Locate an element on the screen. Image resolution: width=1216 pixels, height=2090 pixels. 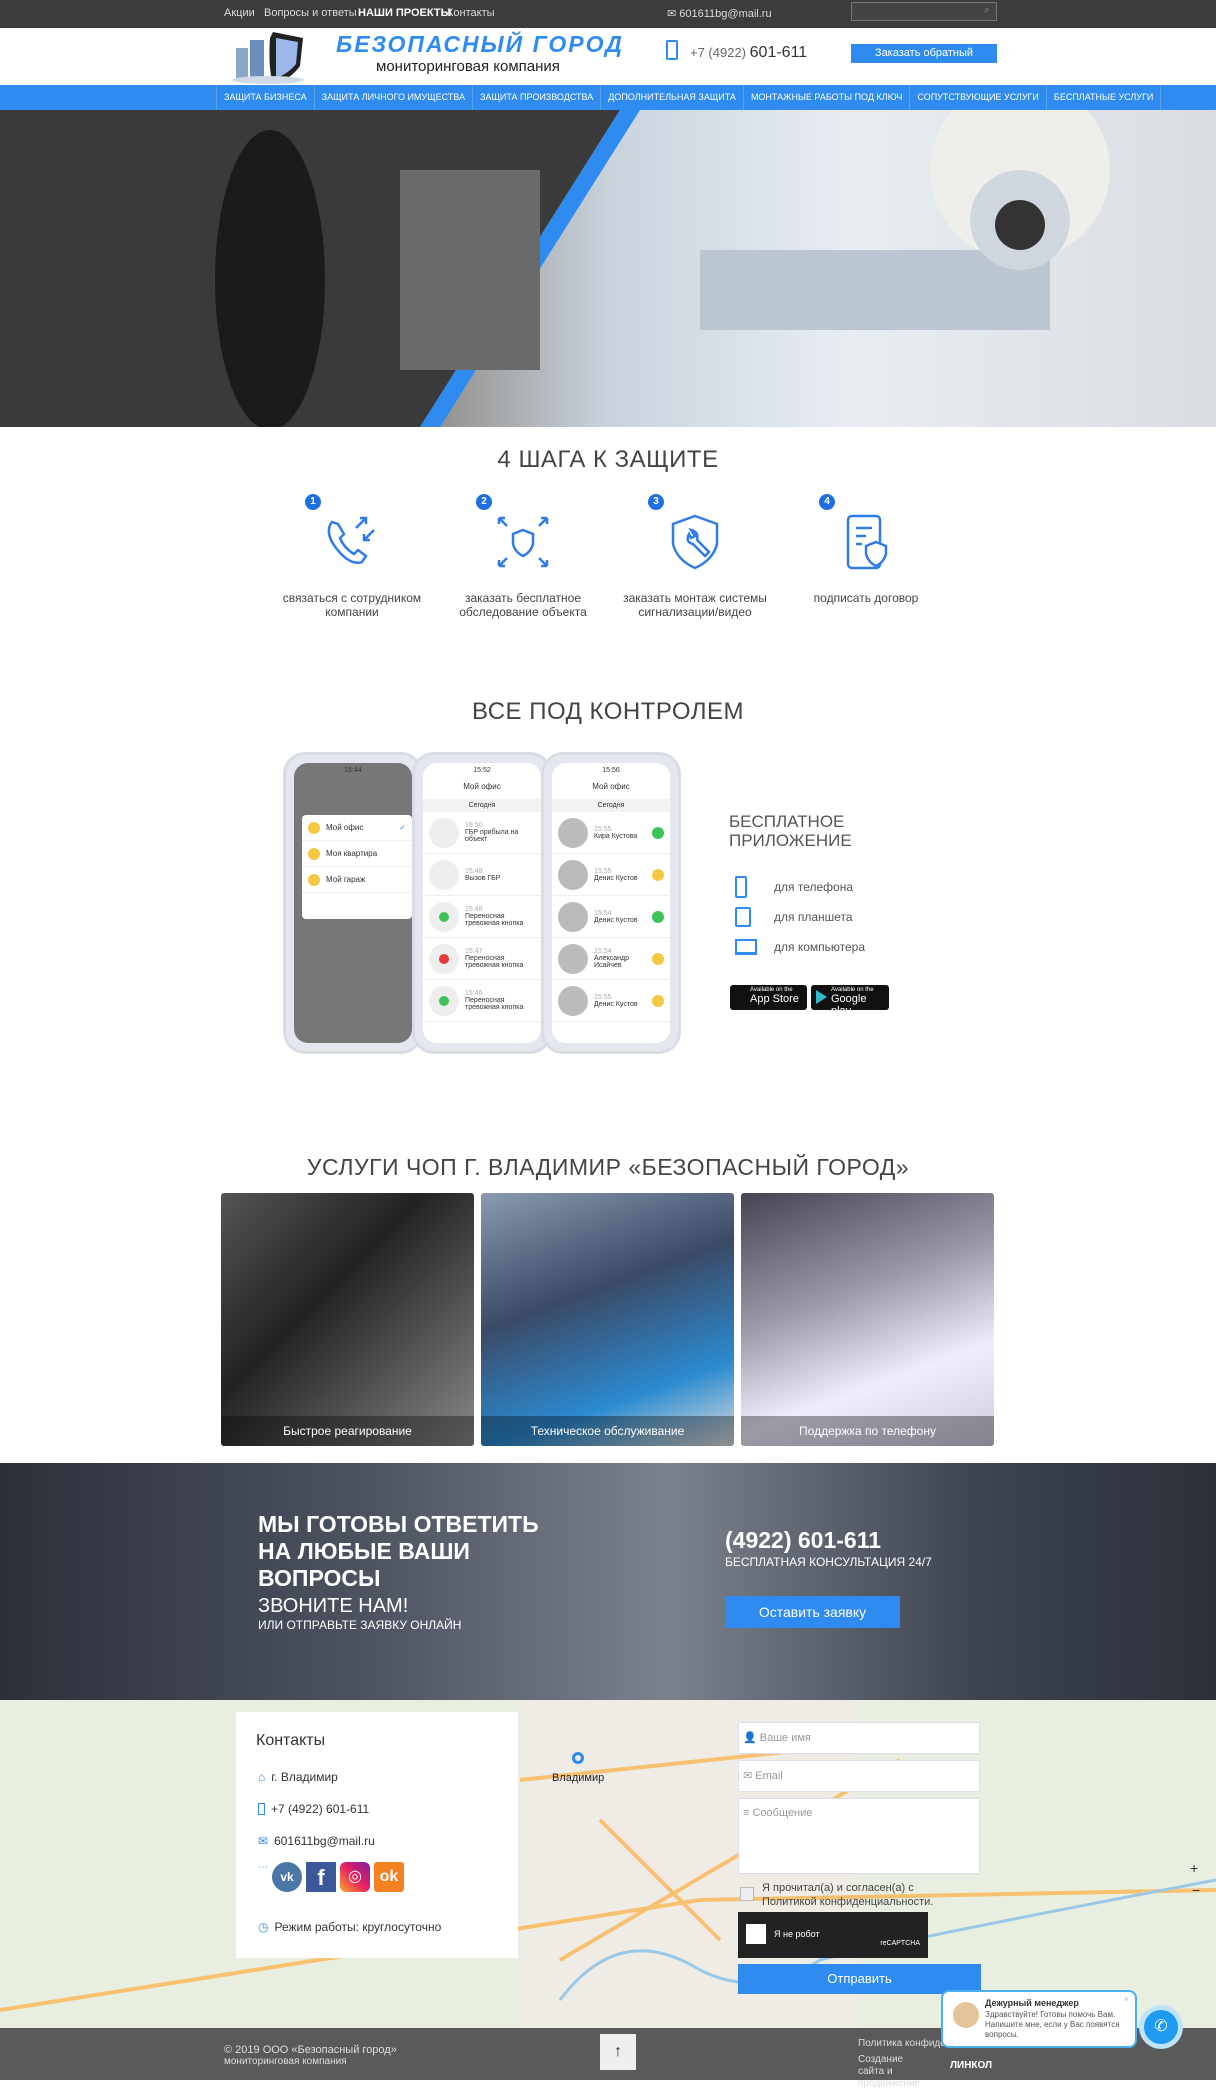
nav-related: СОПУТСТВУЮЩИЕ УСЛУГИ is located at coordinates (977, 97).